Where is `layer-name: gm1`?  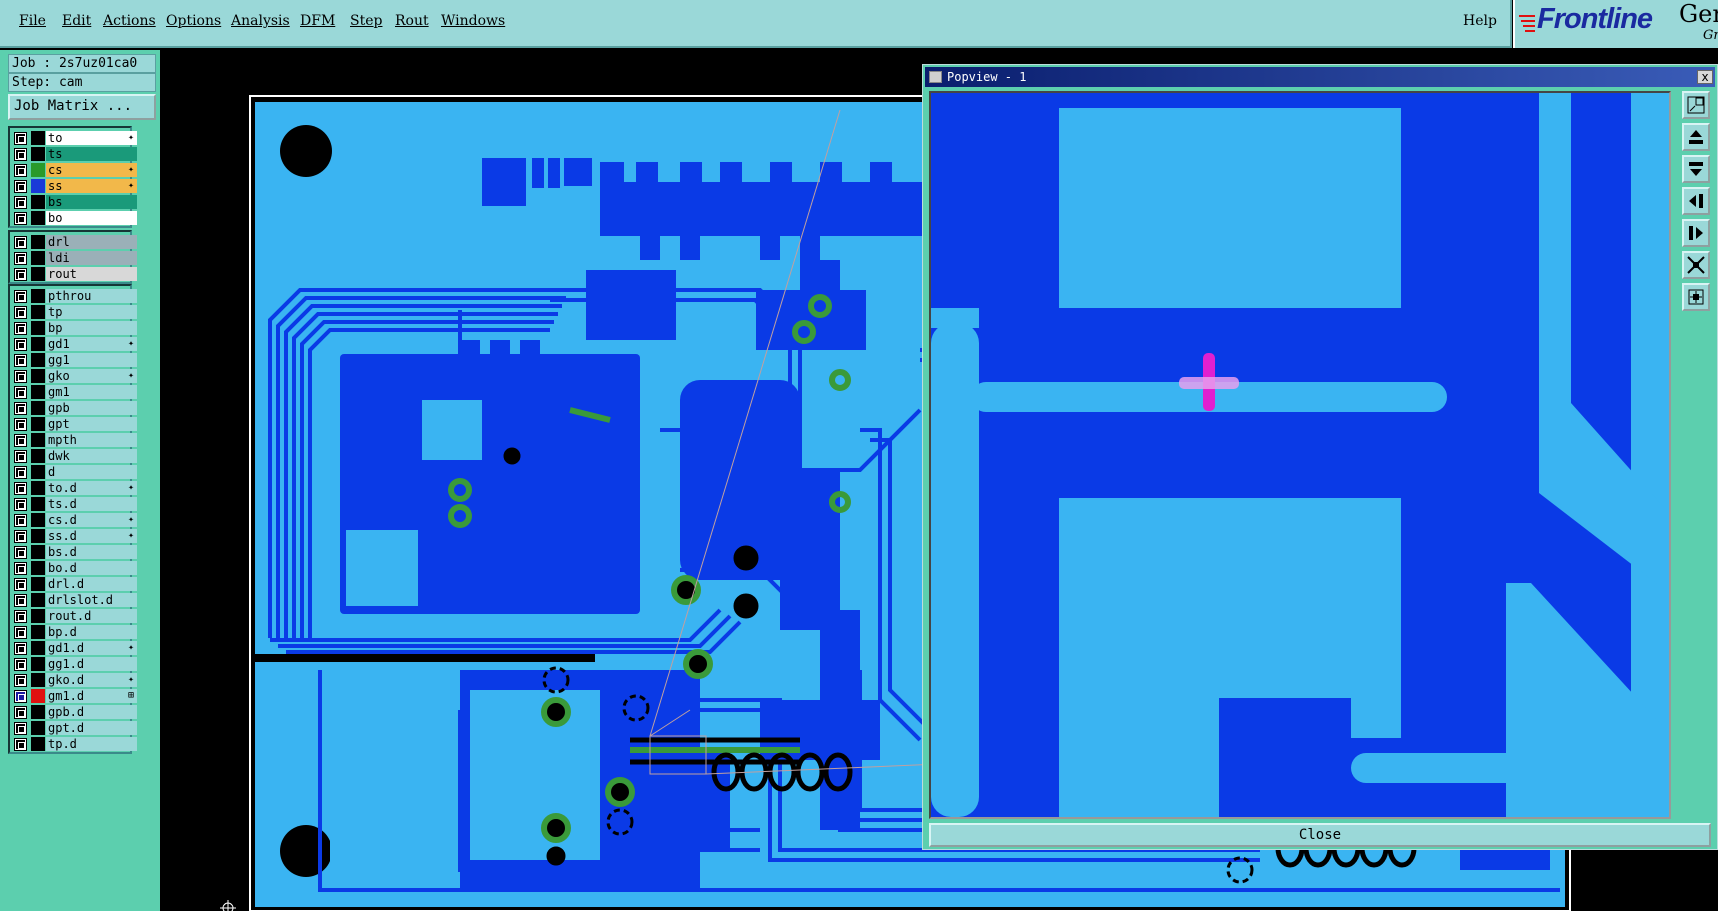
layer-name: gm1 is located at coordinates (91, 392).